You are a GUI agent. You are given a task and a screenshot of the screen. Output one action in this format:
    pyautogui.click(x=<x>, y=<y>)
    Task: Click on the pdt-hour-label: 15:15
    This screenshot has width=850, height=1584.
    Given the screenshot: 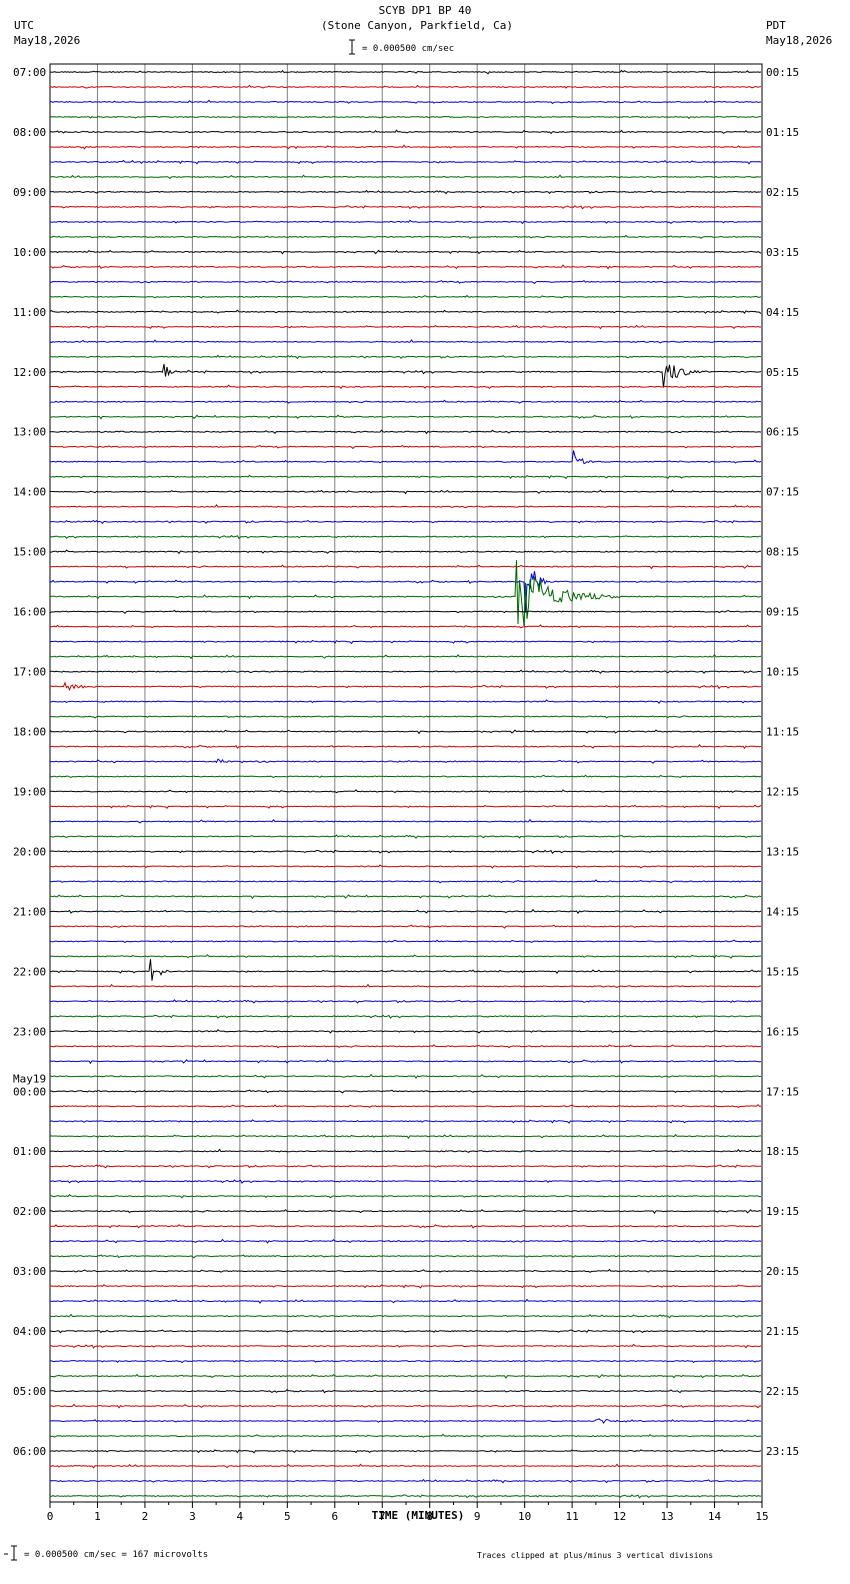 What is the action you would take?
    pyautogui.click(x=782, y=971)
    